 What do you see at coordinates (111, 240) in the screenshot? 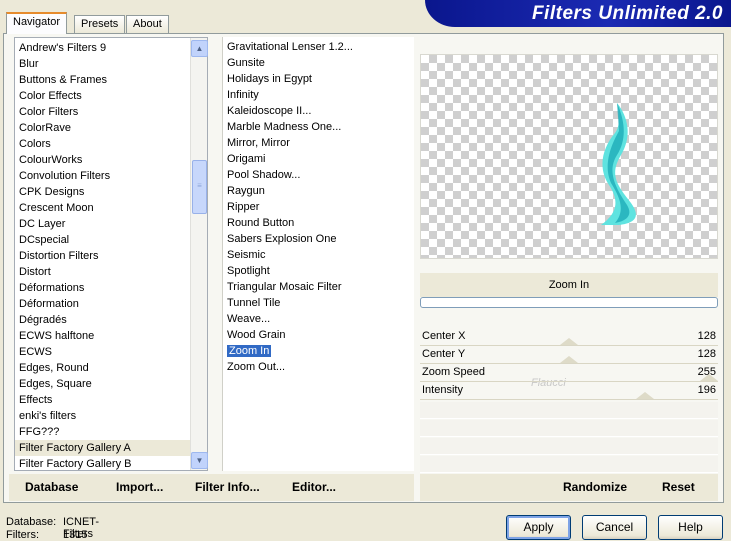
I see `category-item: DCspecial` at bounding box center [111, 240].